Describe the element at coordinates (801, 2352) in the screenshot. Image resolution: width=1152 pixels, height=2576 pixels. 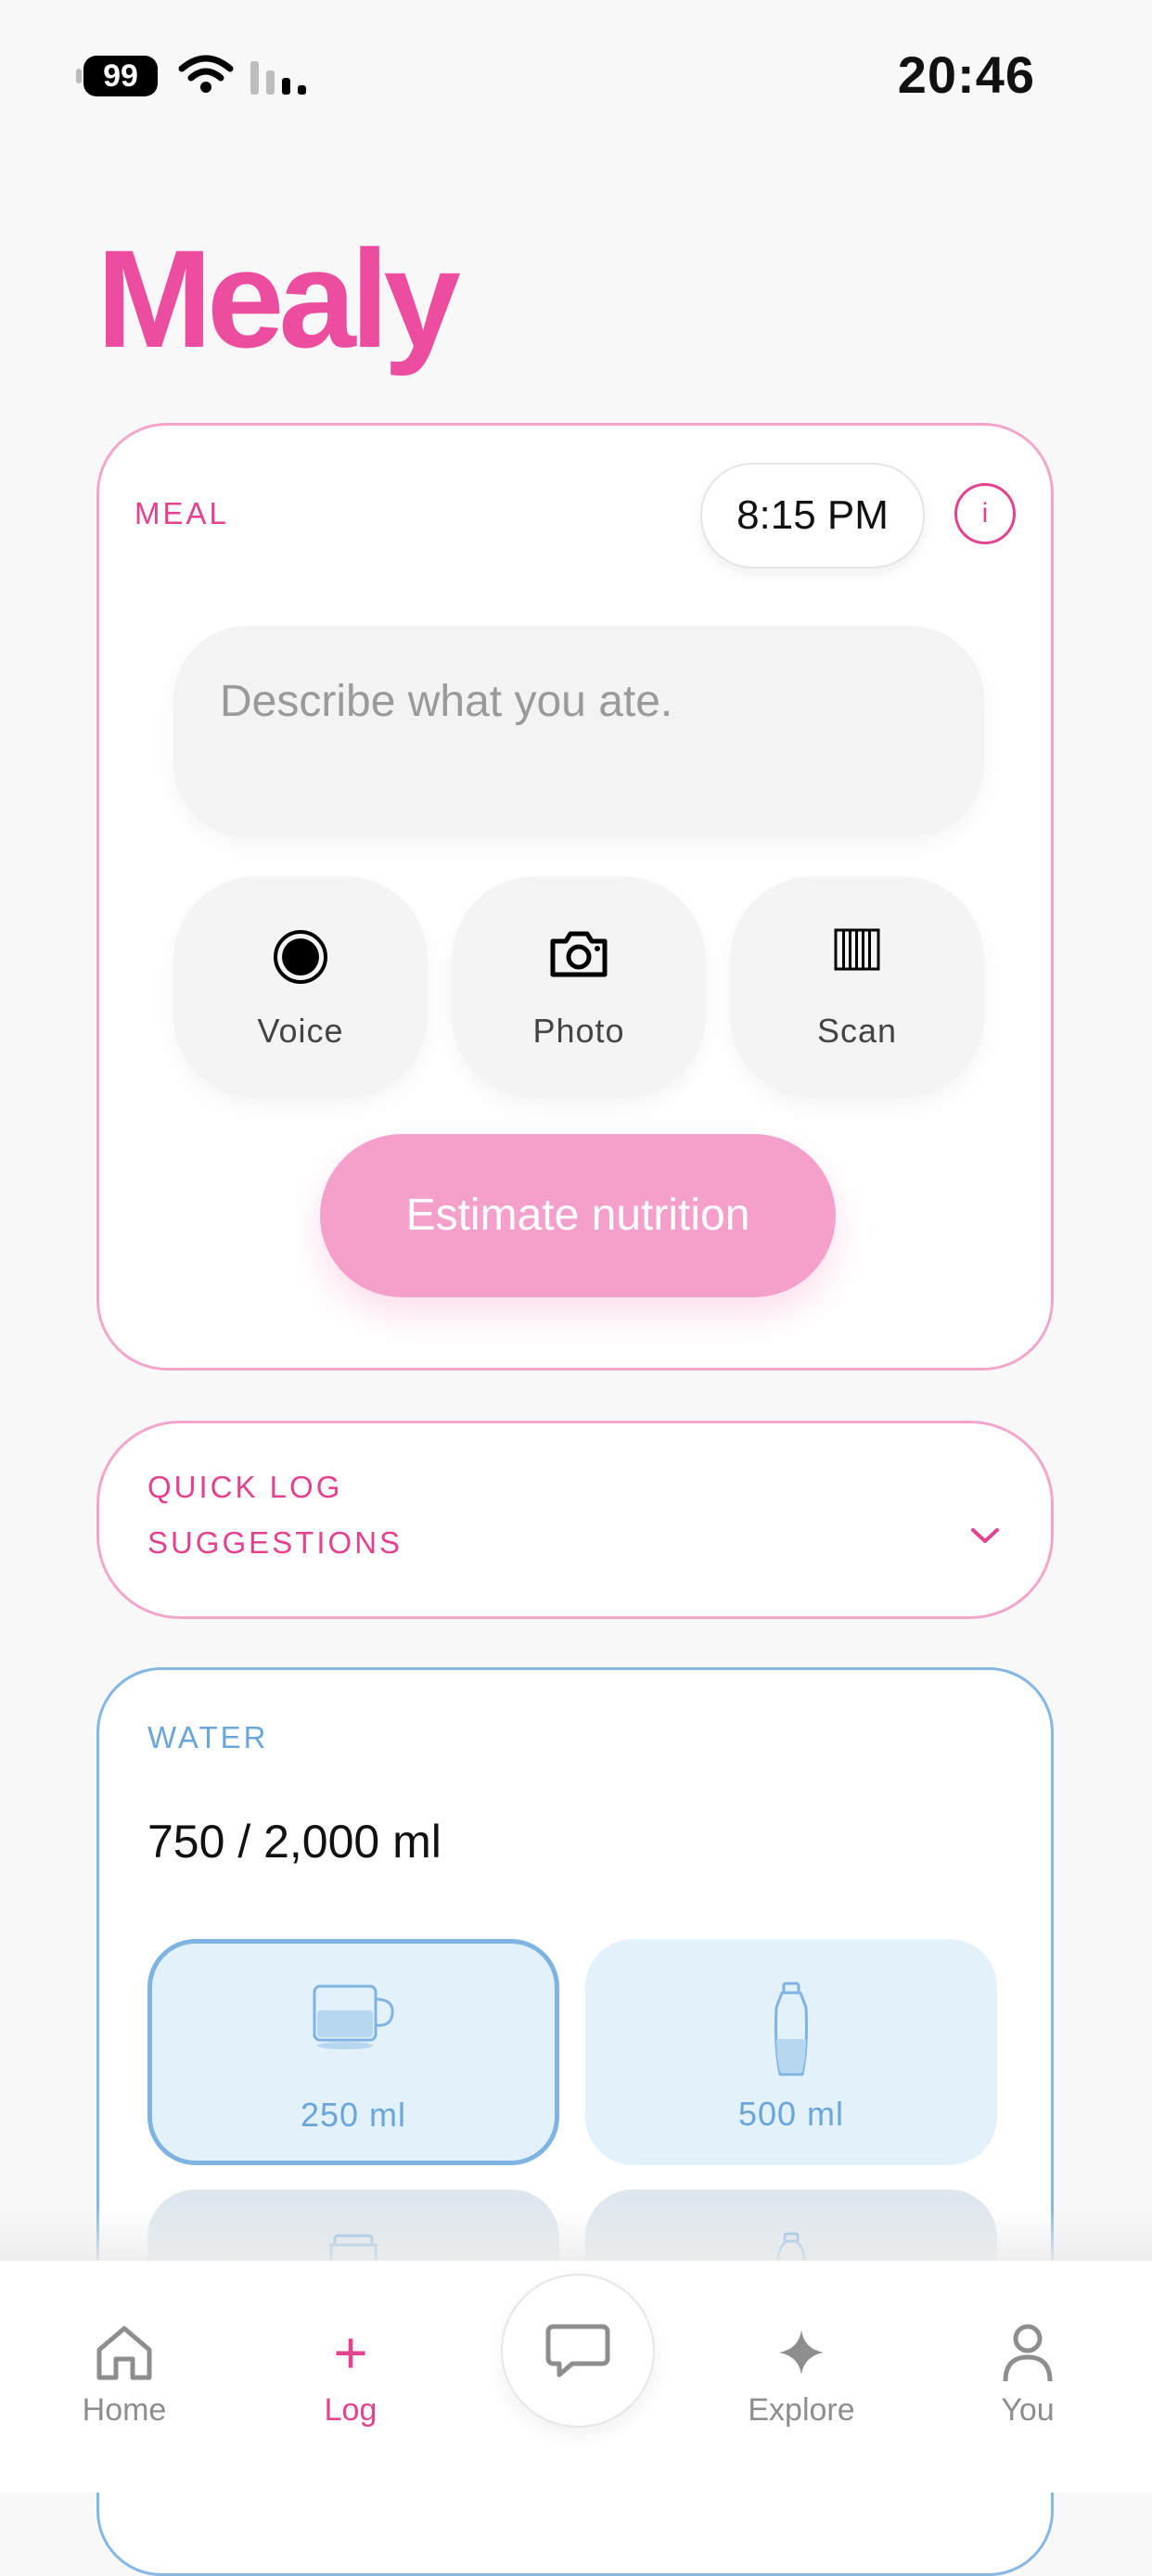
I see `sparkle-icon` at that location.